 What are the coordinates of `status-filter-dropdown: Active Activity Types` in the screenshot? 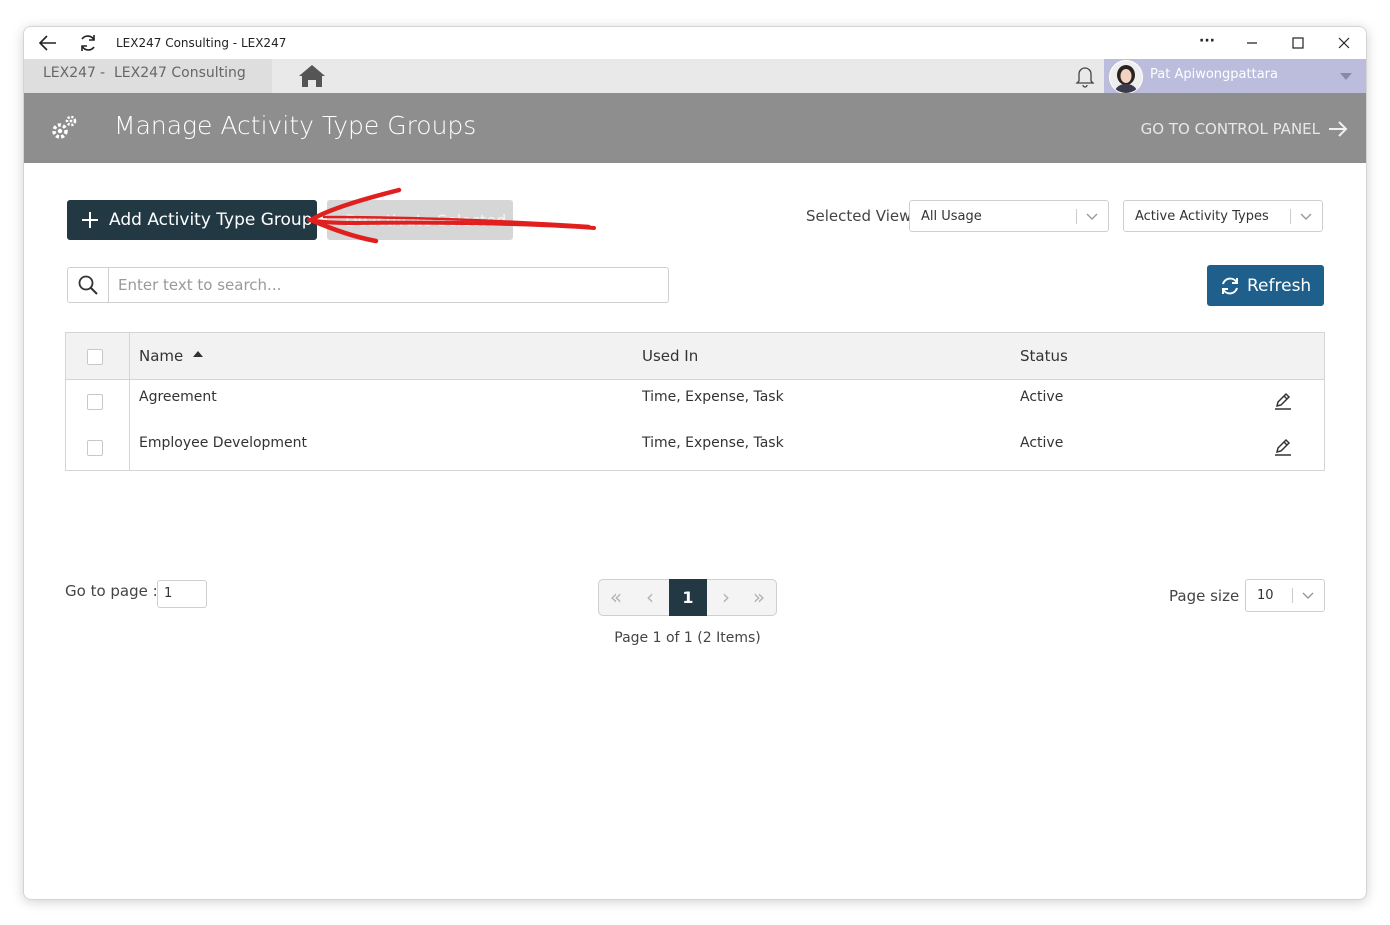 It's located at (1223, 216).